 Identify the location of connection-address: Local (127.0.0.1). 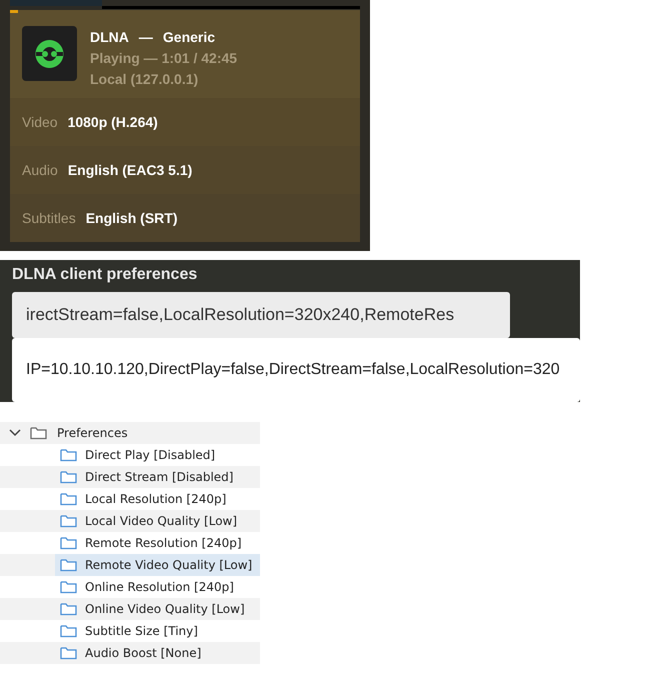
(145, 79).